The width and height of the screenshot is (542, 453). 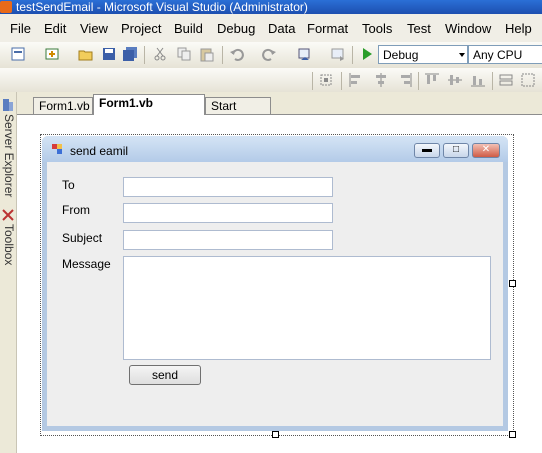 I want to click on tab-start-page: Start Page, so click(x=238, y=113).